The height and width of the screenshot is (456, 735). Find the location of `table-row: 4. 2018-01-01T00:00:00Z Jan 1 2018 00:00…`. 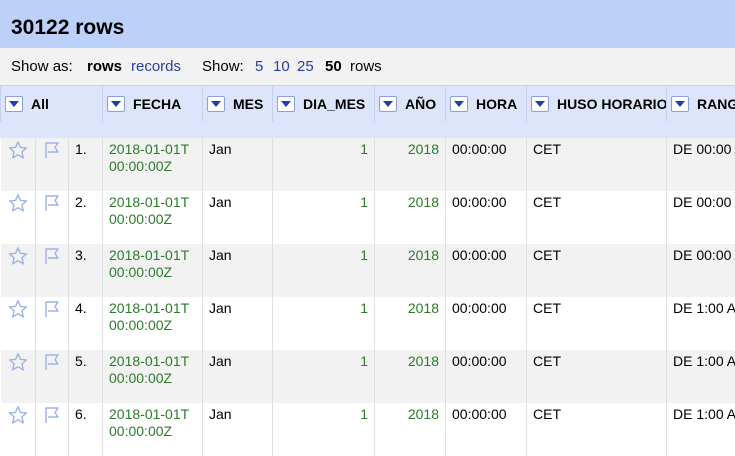

table-row: 4. 2018-01-01T00:00:00Z Jan 1 2018 00:00… is located at coordinates (368, 323).